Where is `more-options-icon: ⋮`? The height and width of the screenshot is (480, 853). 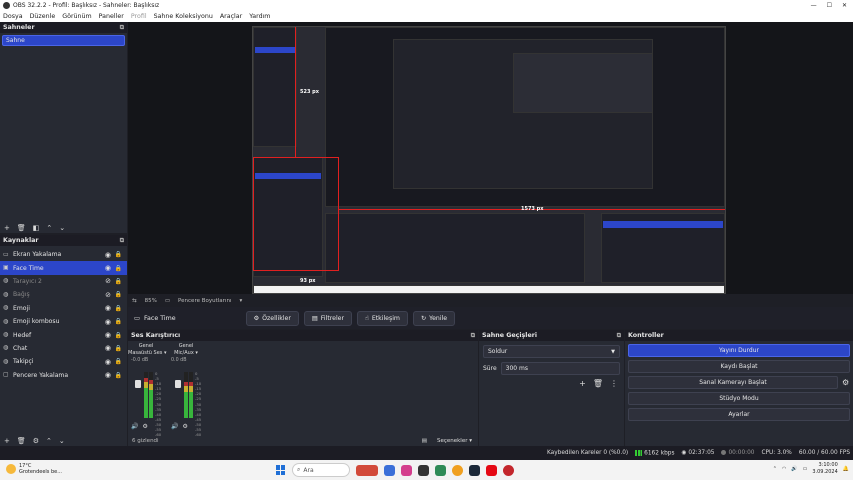
more-options-icon: ⋮ is located at coordinates (614, 383).